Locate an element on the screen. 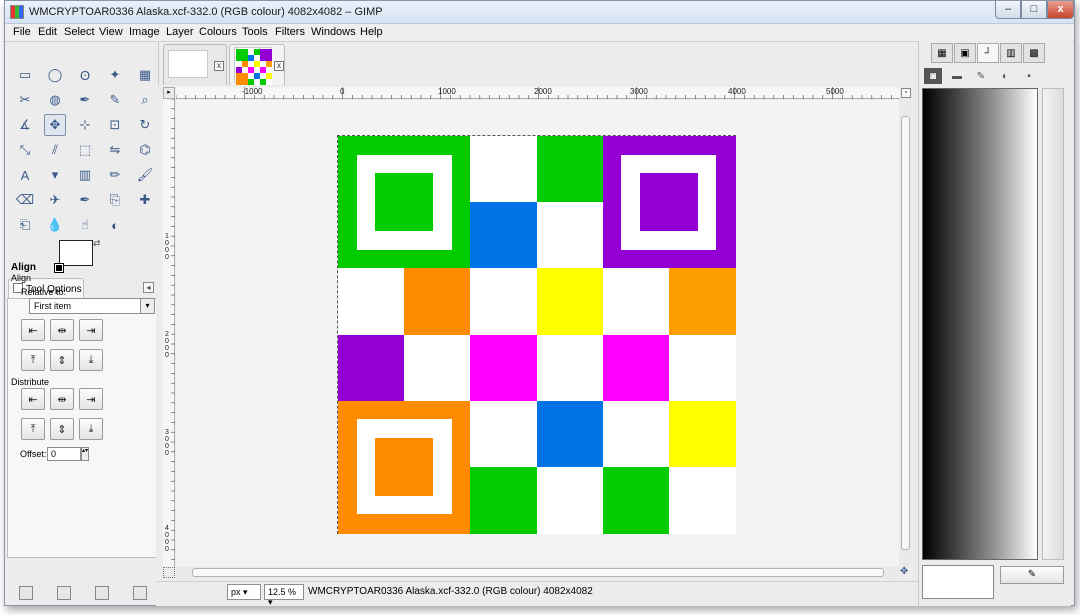 The width and height of the screenshot is (1080, 615). ruler-corner-menu-icon: ▸ is located at coordinates (169, 93).